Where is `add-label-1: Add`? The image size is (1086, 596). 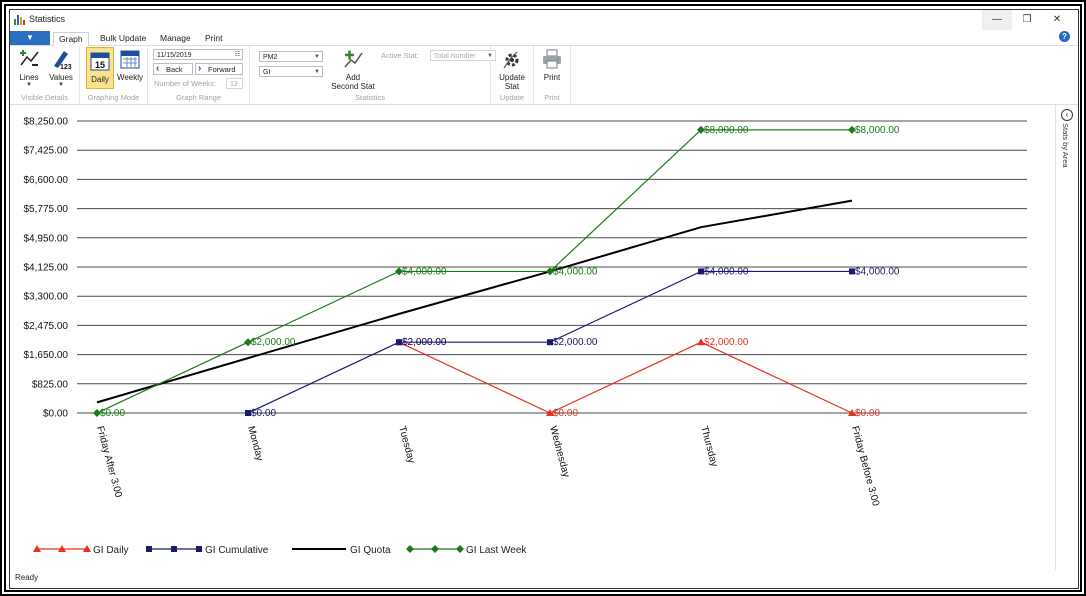 add-label-1: Add is located at coordinates (353, 77).